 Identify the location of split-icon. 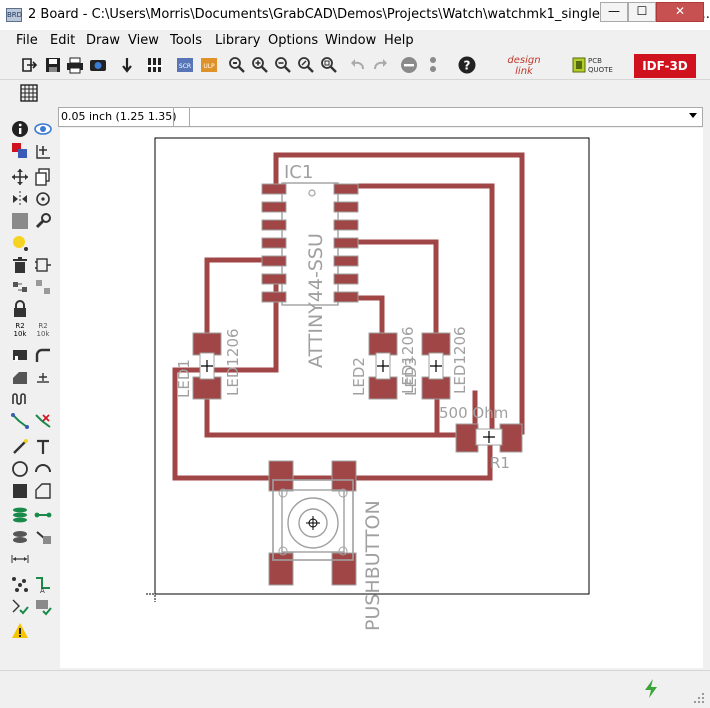
(20, 377).